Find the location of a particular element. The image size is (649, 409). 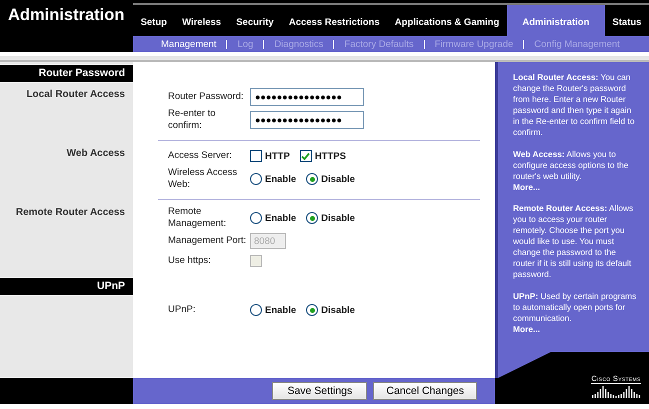

field-label: Management Port: is located at coordinates (208, 241).